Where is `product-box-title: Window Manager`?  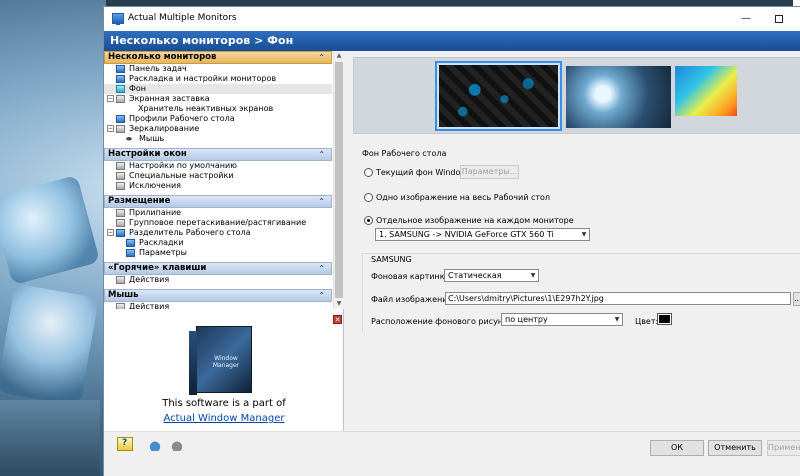 product-box-title: Window Manager is located at coordinates (226, 362).